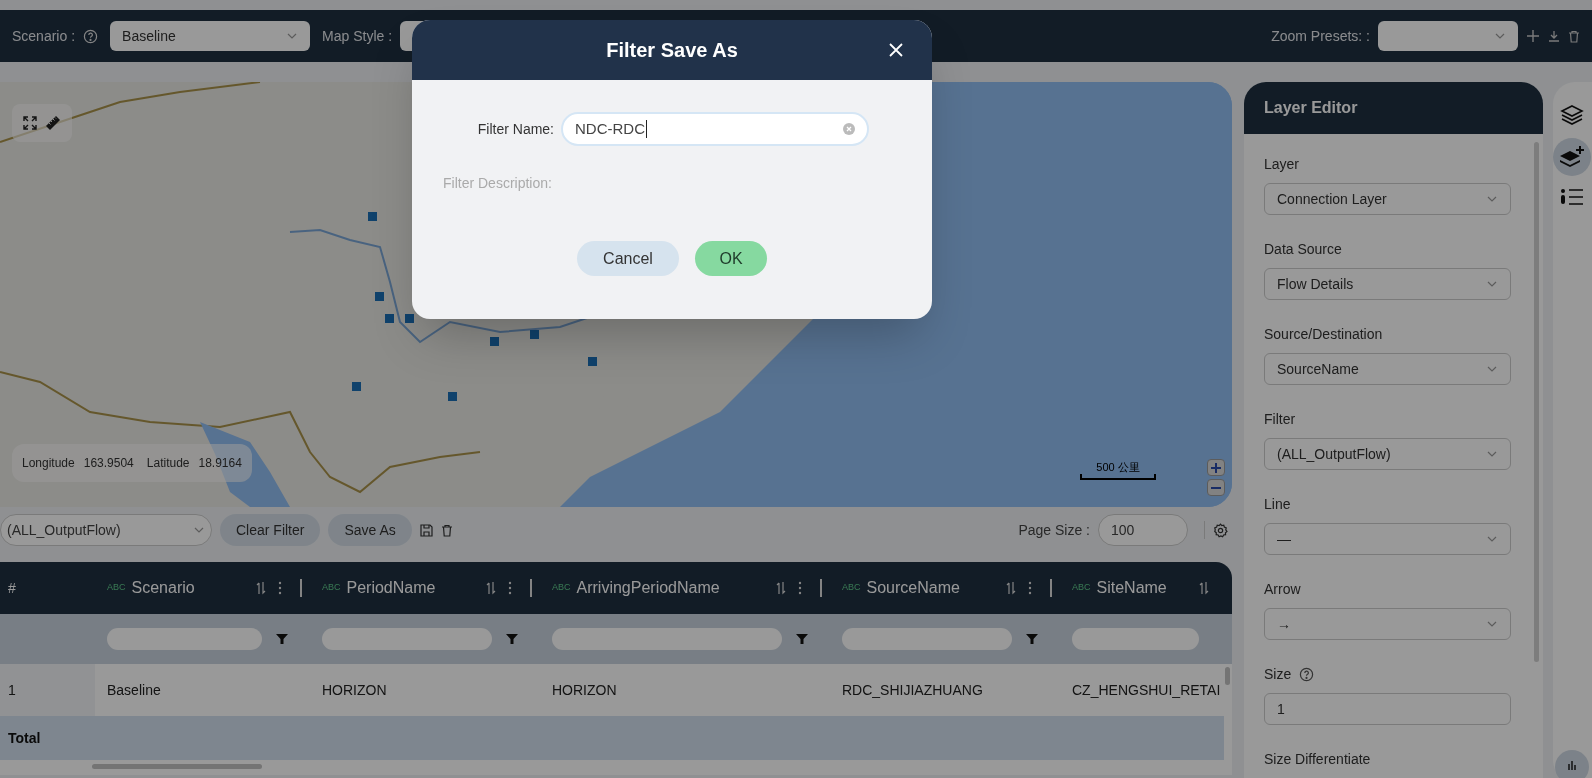 This screenshot has height=778, width=1592. What do you see at coordinates (672, 50) in the screenshot?
I see `dialog-title: Filter Save As` at bounding box center [672, 50].